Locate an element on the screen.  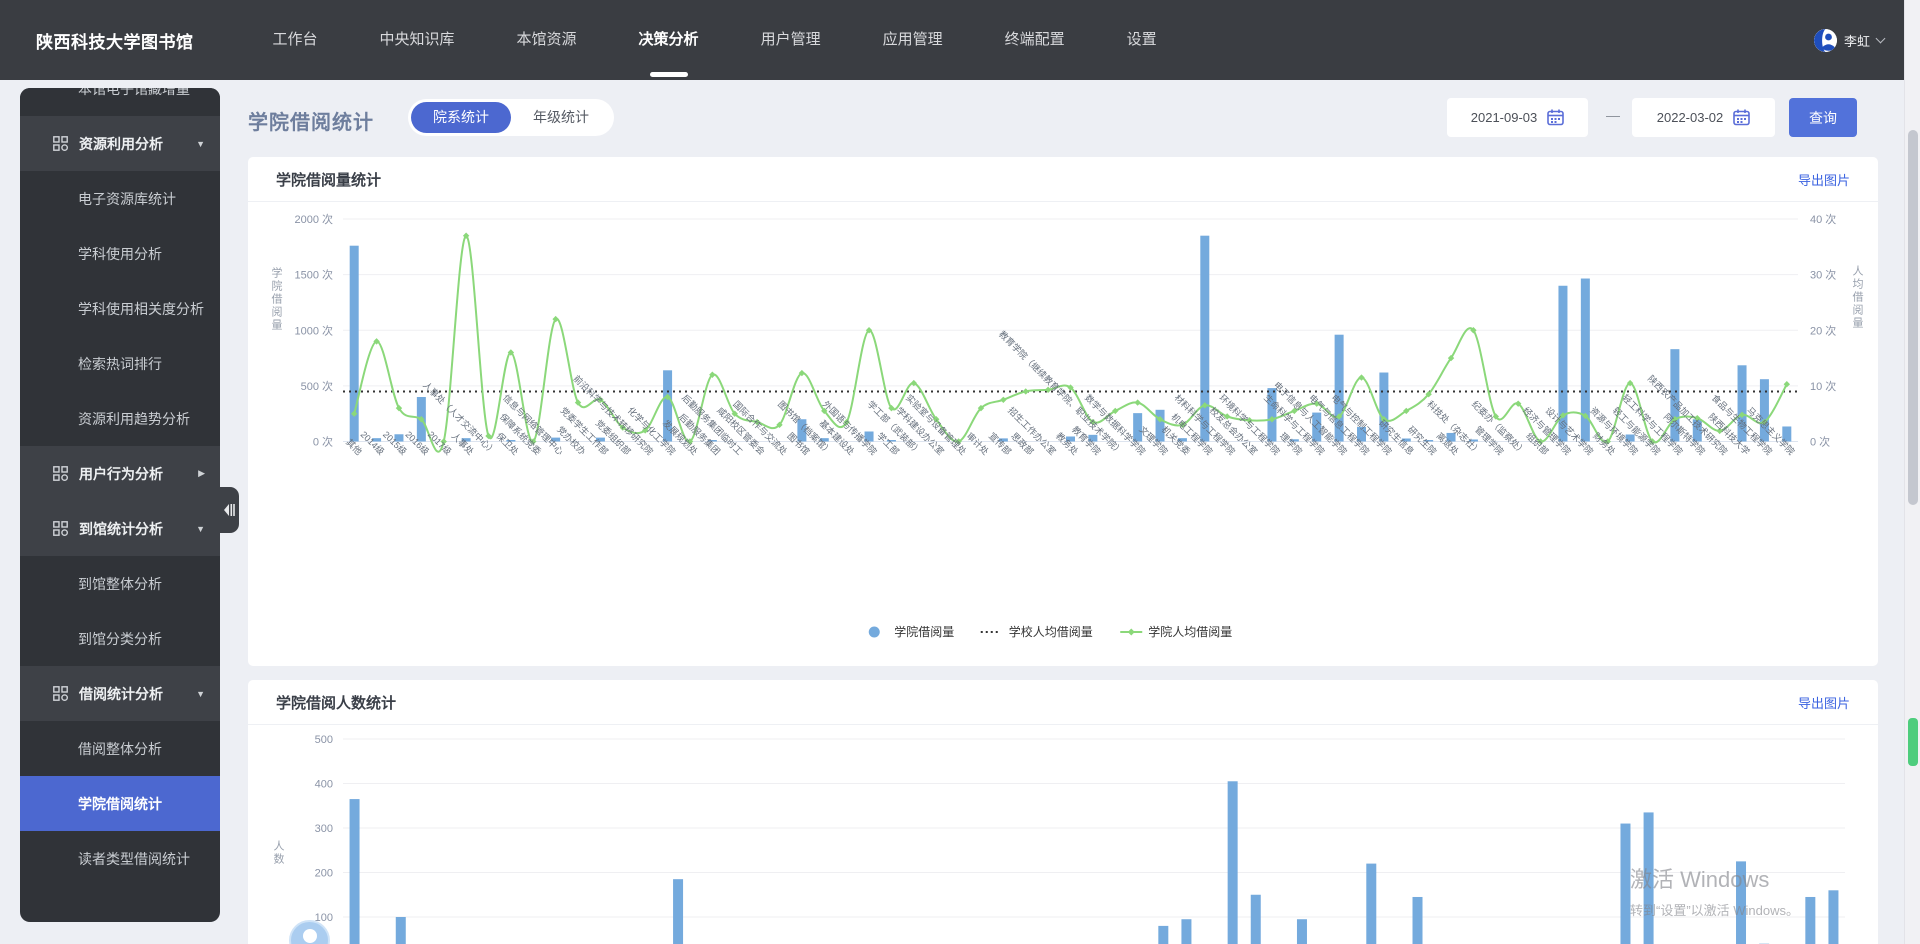
end-date-input: 2022-03-02 is located at coordinates (1703, 117).